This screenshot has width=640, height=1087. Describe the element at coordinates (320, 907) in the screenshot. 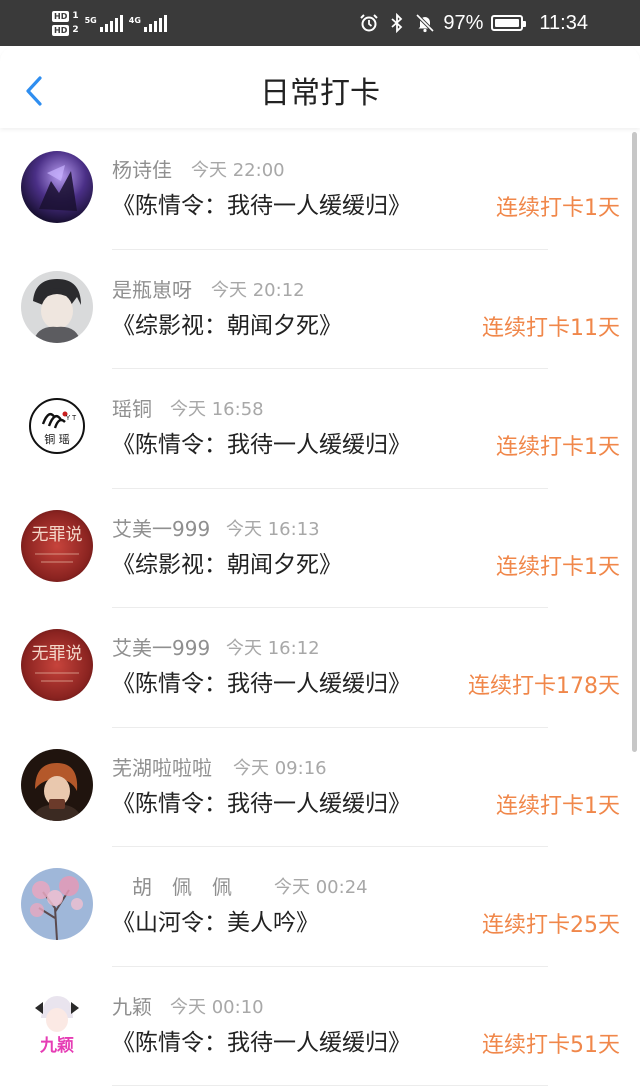

I see `checkin-item: 胡 佩 佩 今天 00:24 《山河令：美人吟》 连续打卡25天` at that location.